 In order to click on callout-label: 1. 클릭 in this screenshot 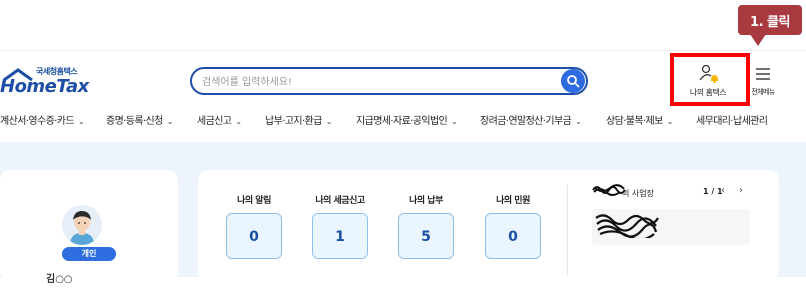, I will do `click(770, 20)`.